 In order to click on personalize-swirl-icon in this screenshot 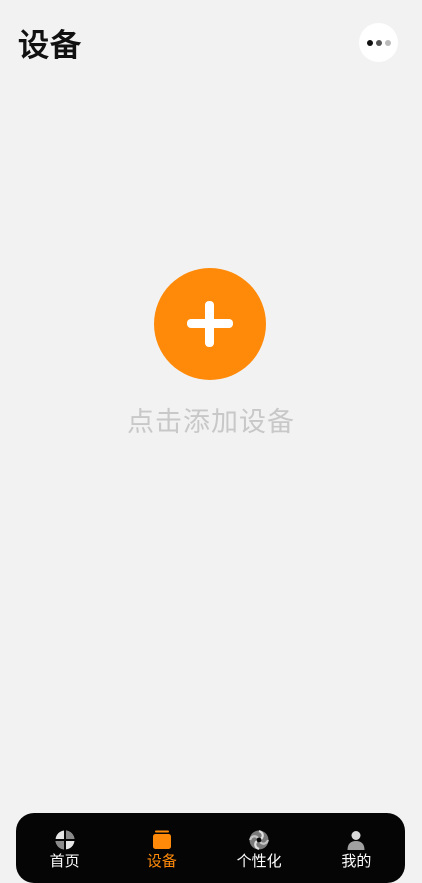, I will do `click(259, 840)`.